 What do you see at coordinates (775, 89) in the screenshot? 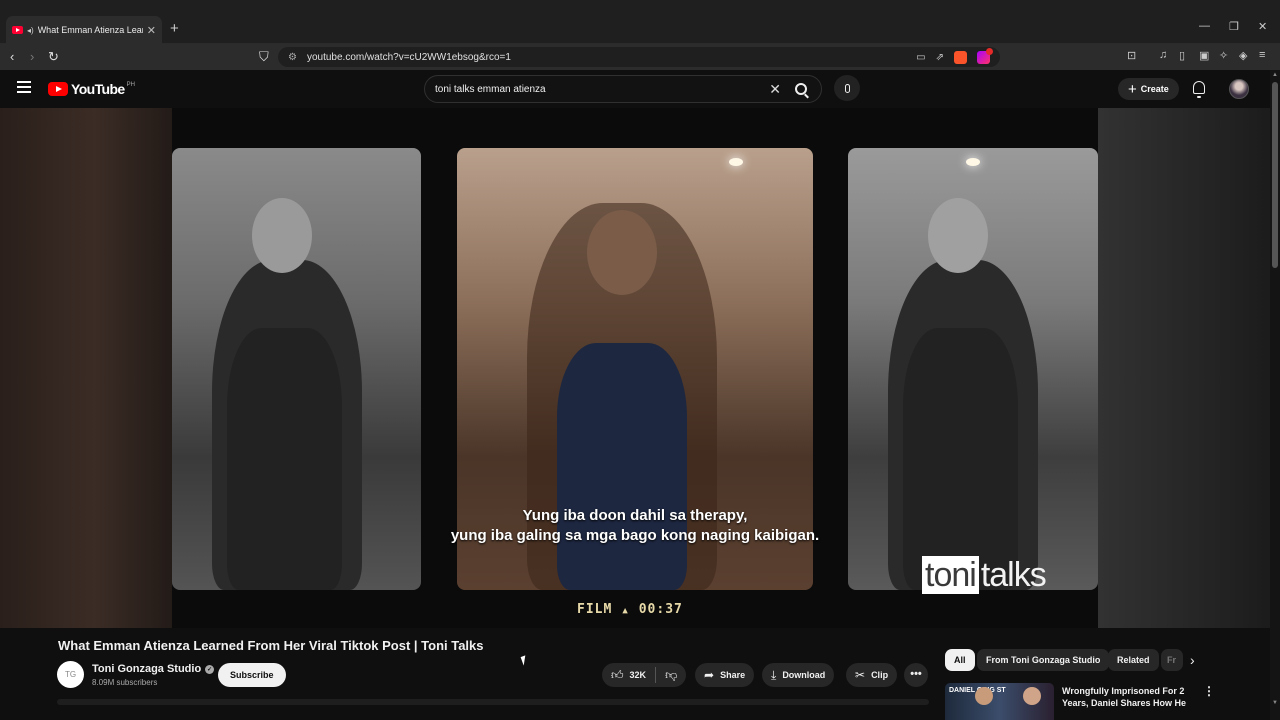
I see `clear-search-icon: ✕` at bounding box center [775, 89].